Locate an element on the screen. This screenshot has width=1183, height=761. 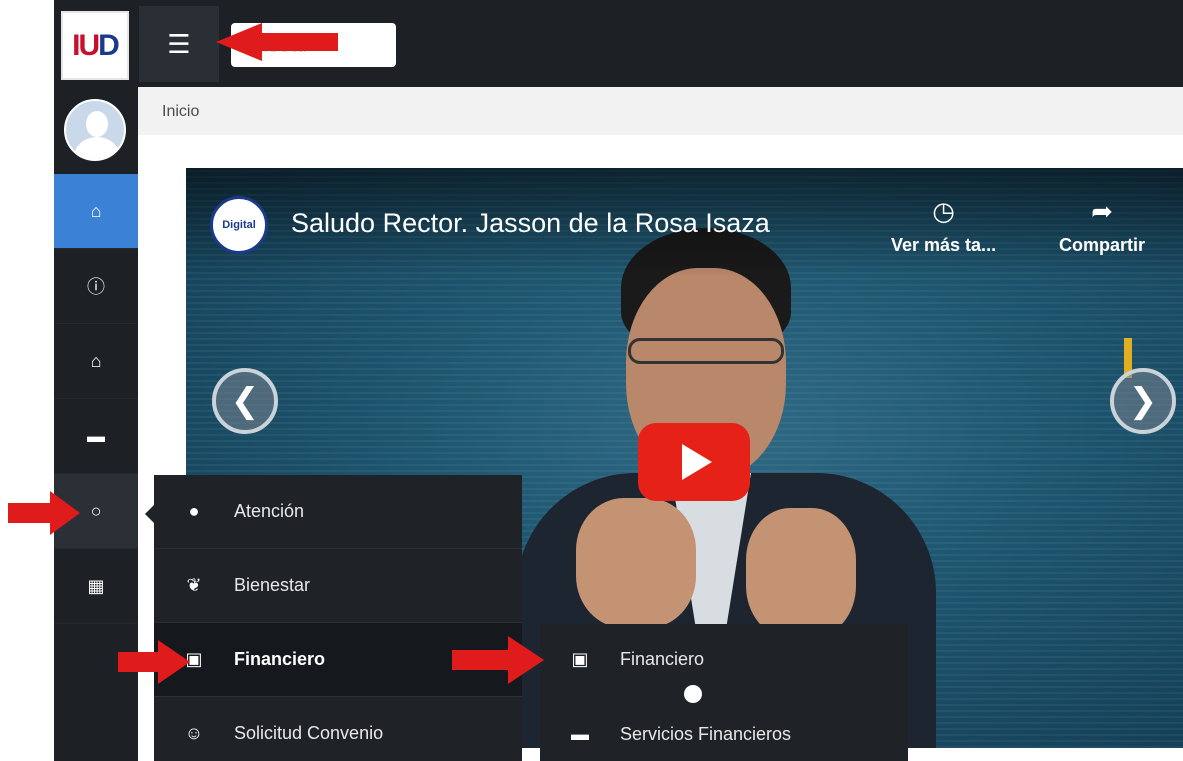
annotation-arrow-hamburger is located at coordinates (277, 42).